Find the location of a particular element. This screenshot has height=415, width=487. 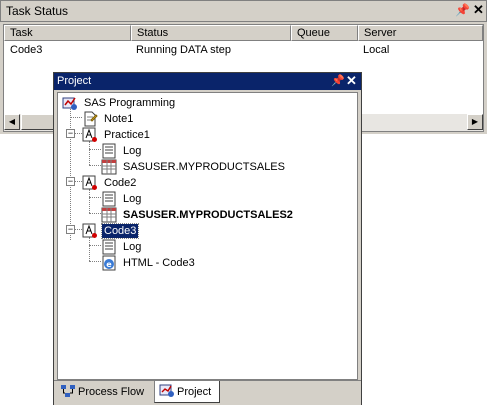

scroll-left-icon: ◀ is located at coordinates (12, 122).